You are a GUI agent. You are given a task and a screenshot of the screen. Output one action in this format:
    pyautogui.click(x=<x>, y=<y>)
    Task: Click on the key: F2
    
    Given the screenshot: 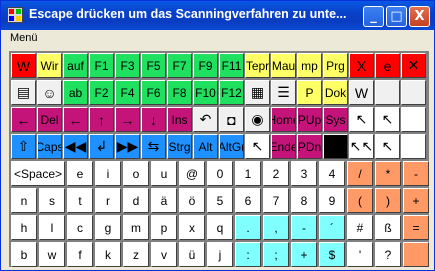 What is the action you would take?
    pyautogui.click(x=101, y=92)
    